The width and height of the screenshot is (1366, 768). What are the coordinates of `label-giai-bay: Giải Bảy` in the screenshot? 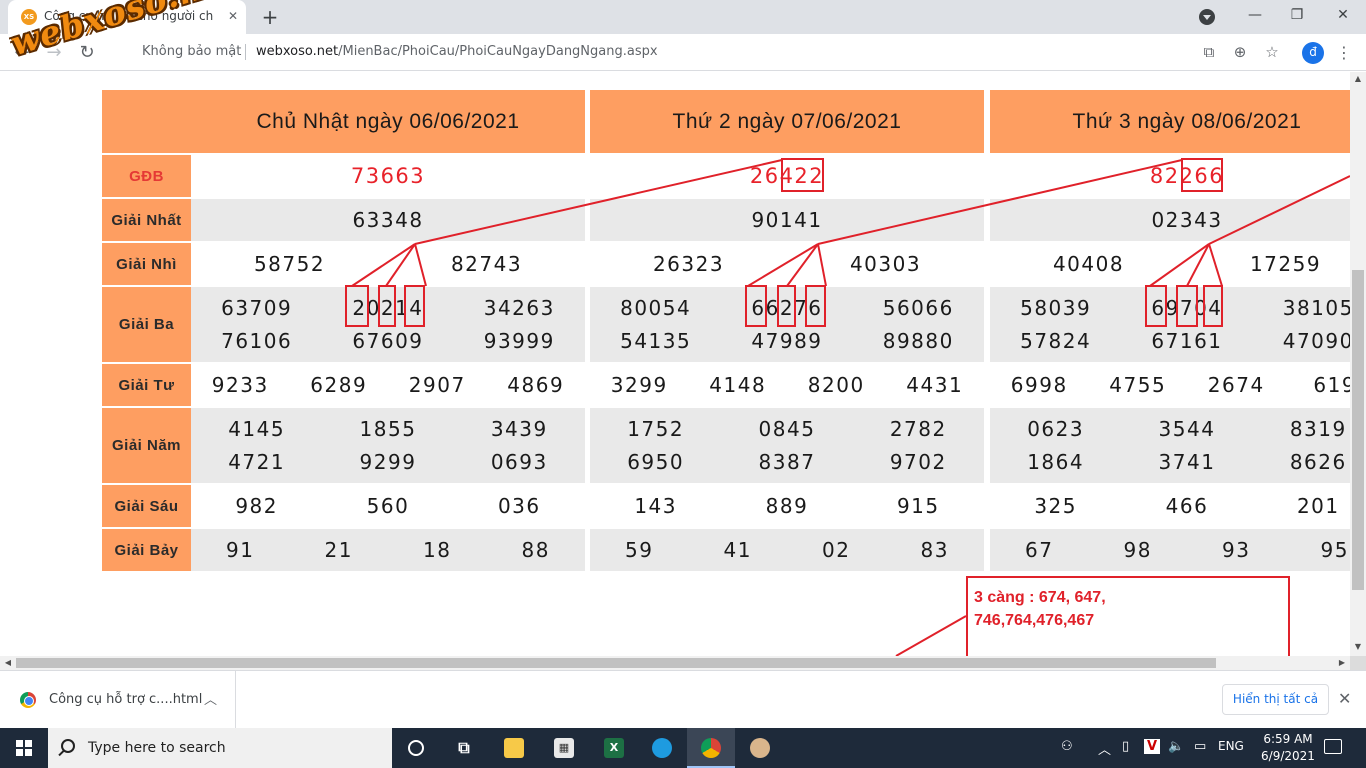 It's located at (146, 551).